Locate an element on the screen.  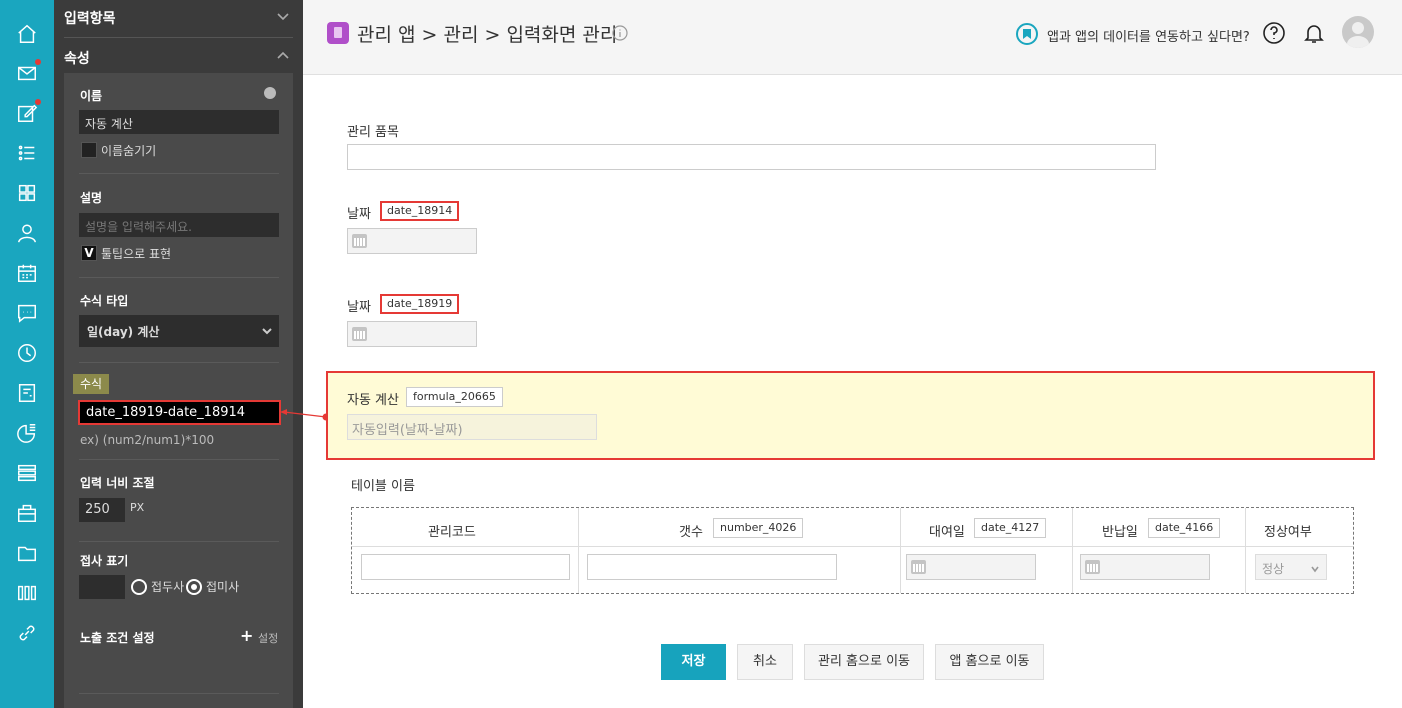
auto-calc-label: 자동 계산 is located at coordinates (373, 400).